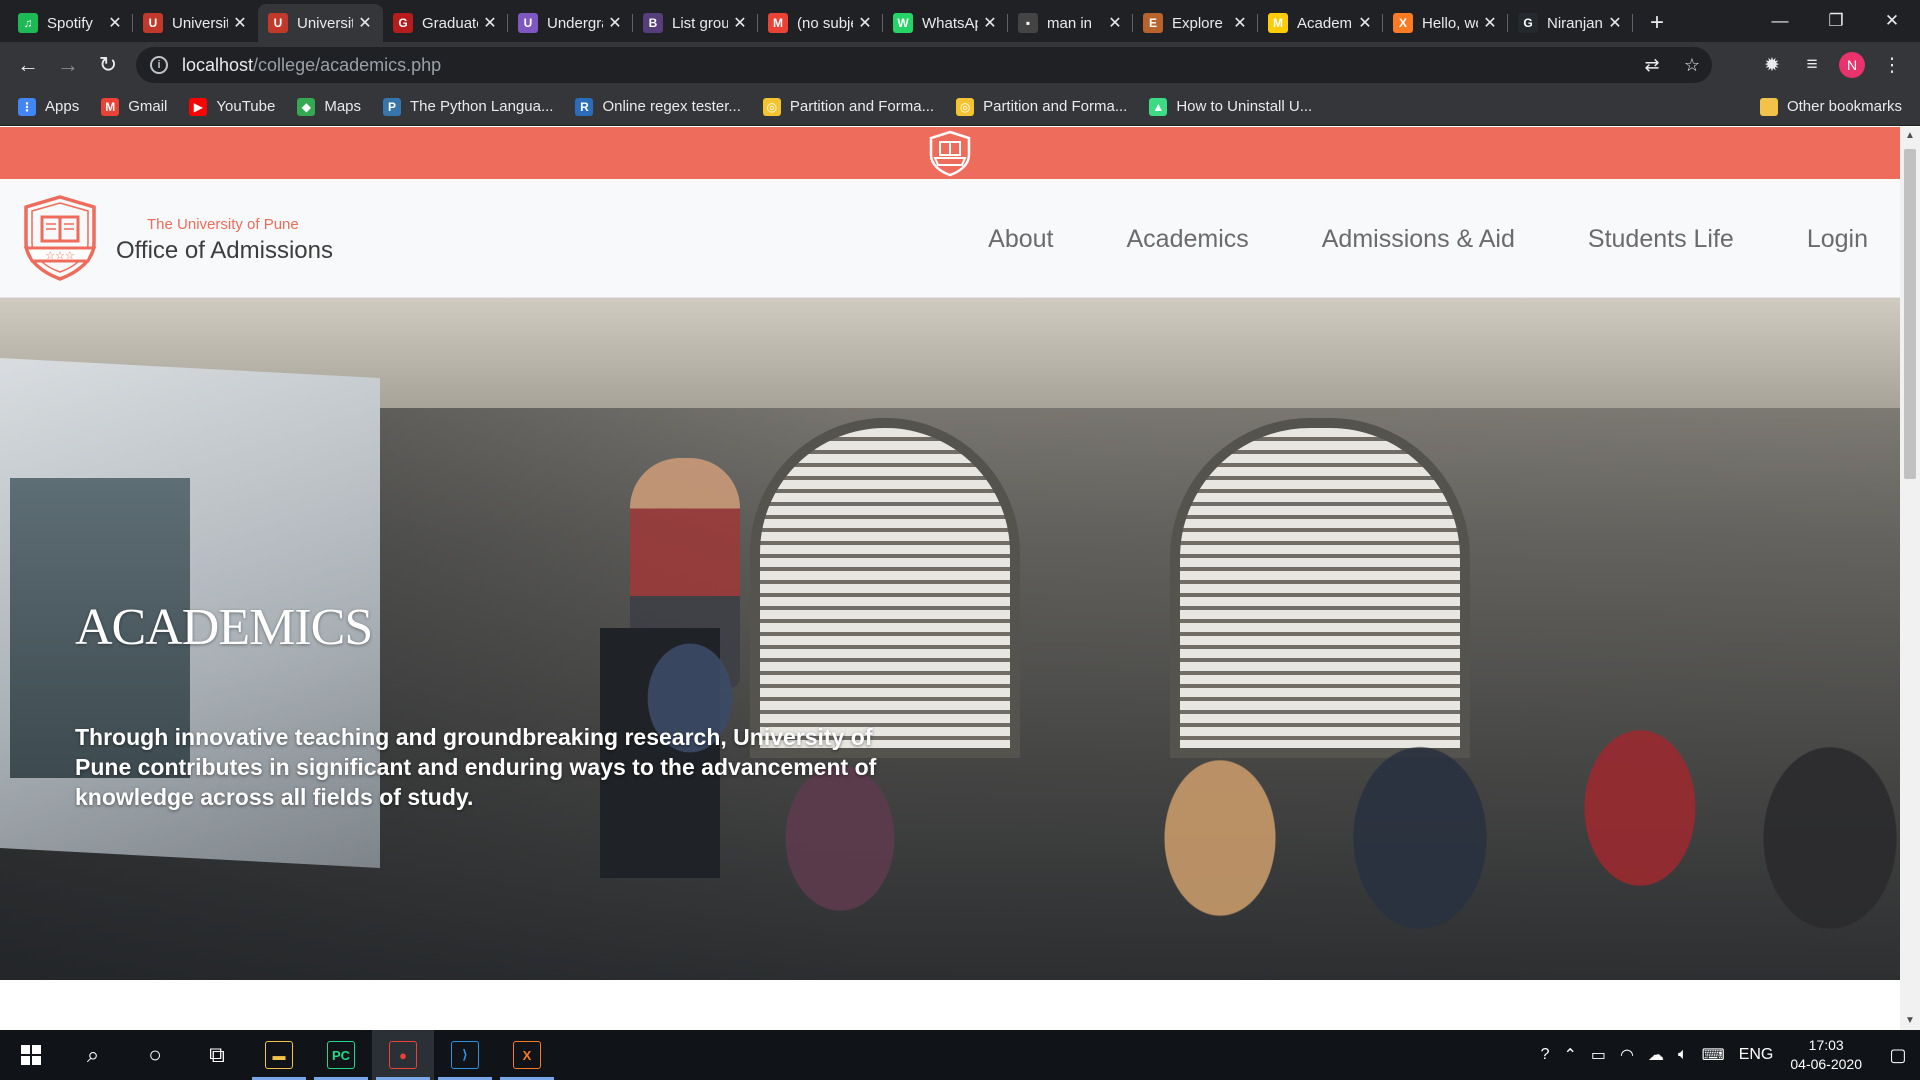 The image size is (1920, 1080). I want to click on back-button: ←, so click(28, 65).